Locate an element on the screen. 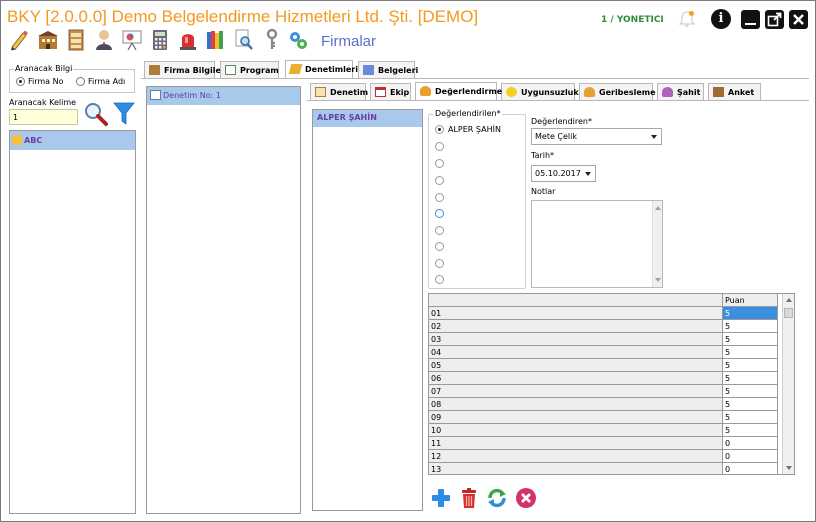 This screenshot has height=522, width=816. scroll-thumb is located at coordinates (788, 313).